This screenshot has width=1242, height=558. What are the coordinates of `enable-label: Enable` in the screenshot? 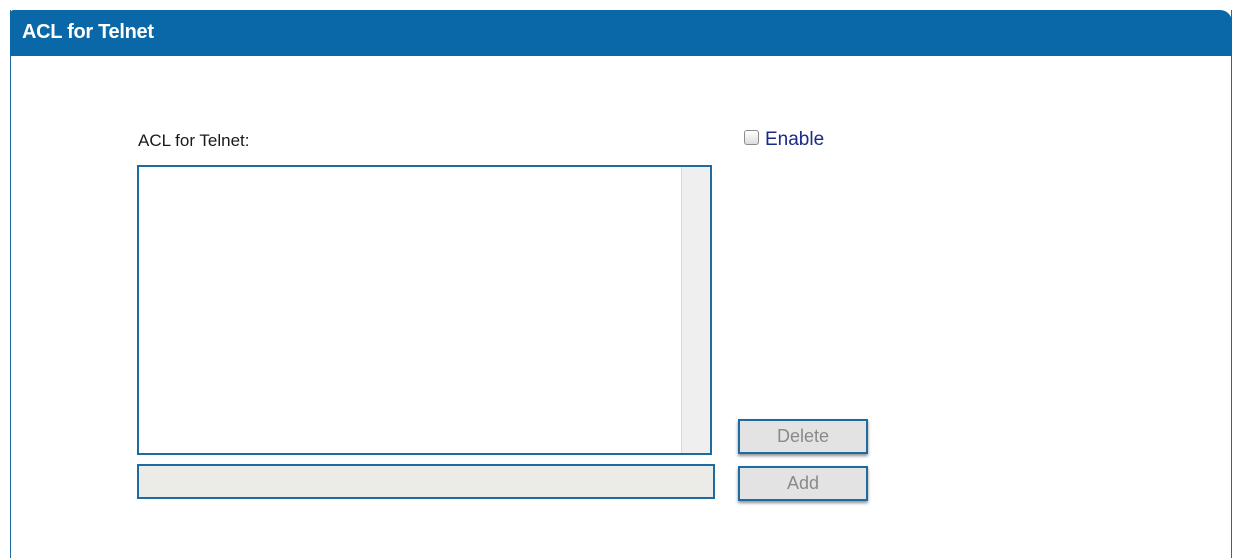 It's located at (794, 140).